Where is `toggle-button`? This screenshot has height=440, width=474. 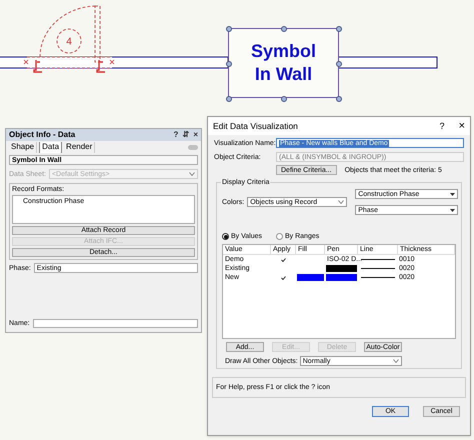
toggle-button is located at coordinates (193, 147).